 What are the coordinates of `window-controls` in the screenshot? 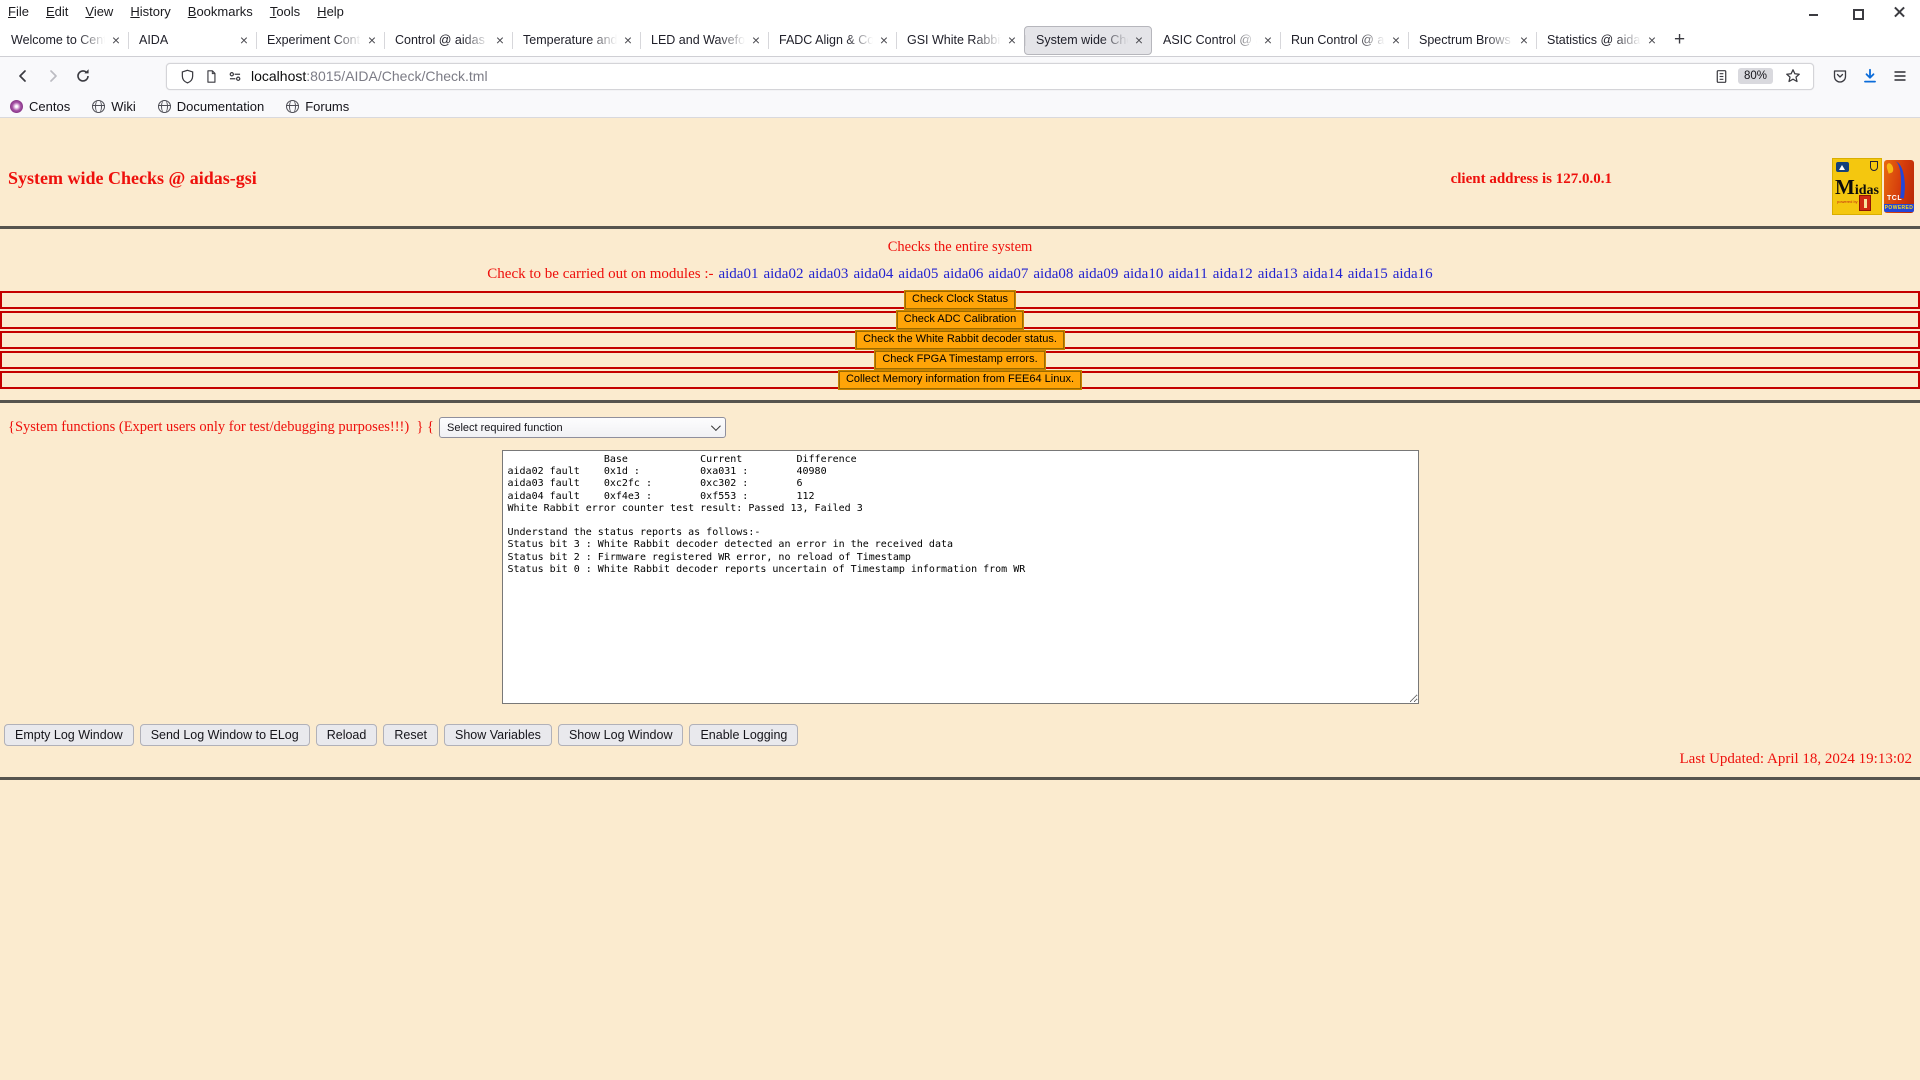 It's located at (1856, 13).